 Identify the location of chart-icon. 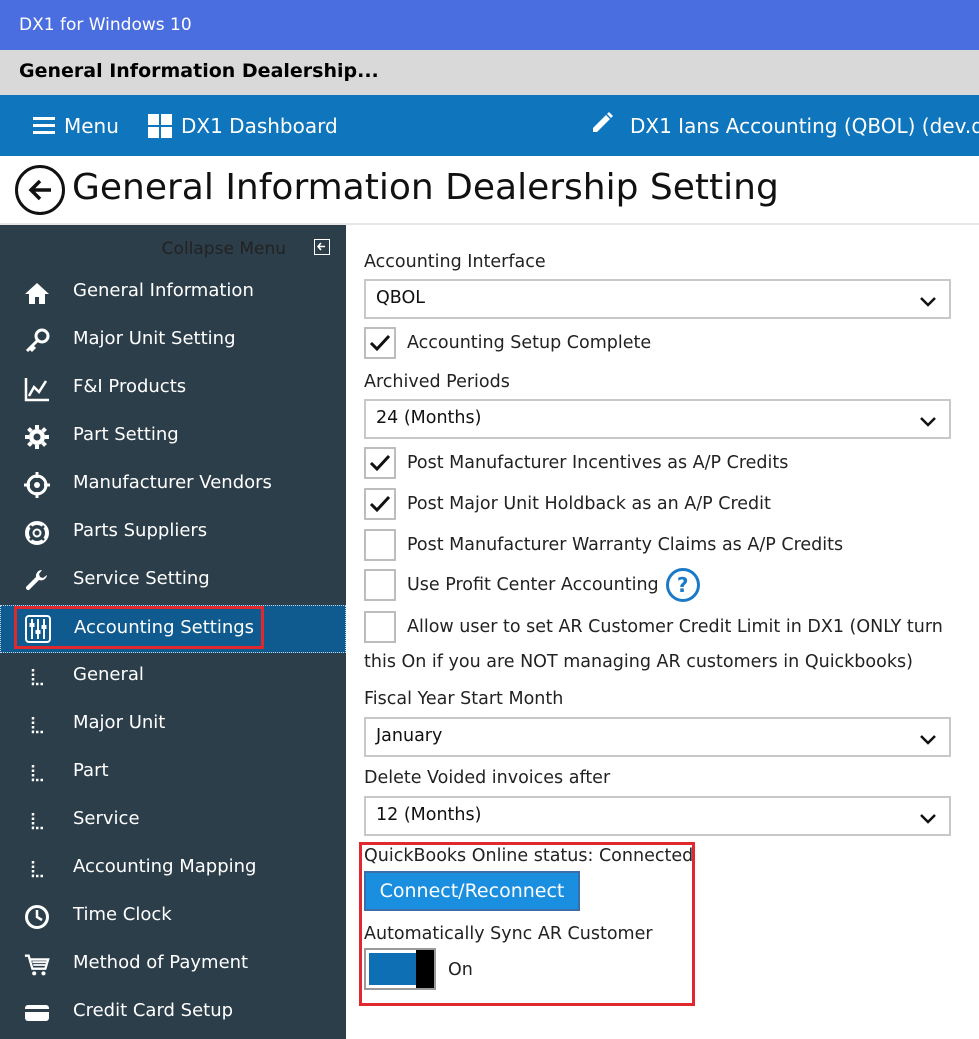
(37, 389).